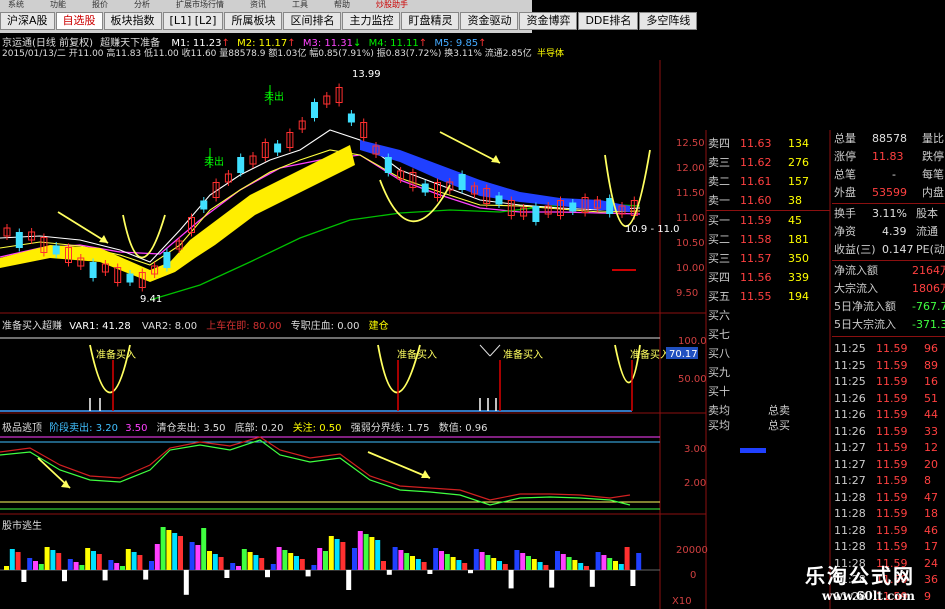 The height and width of the screenshot is (609, 945). I want to click on tick-row: 11:25 11.59 16, so click(888, 382).